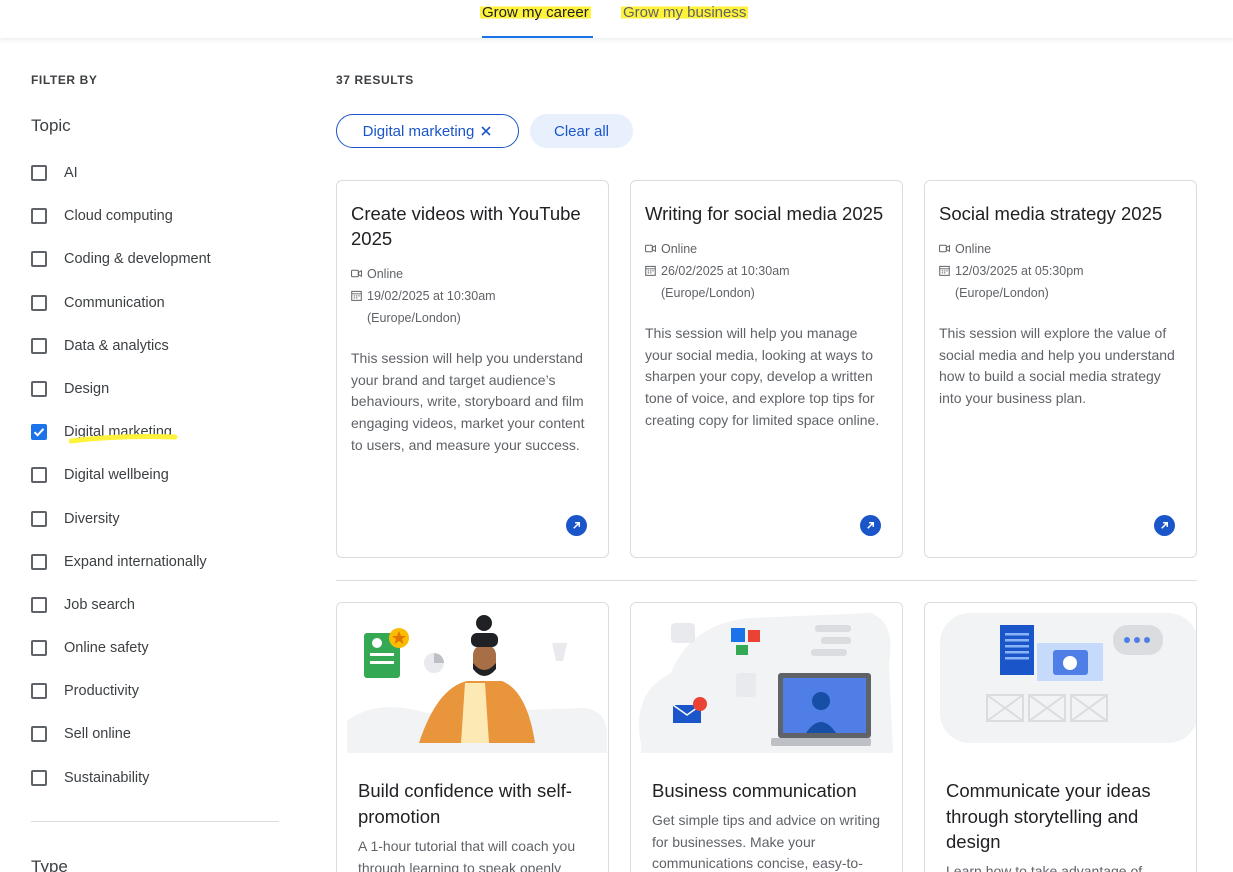 Image resolution: width=1233 pixels, height=872 pixels. I want to click on topic-filter-communication: Communication, so click(121, 314).